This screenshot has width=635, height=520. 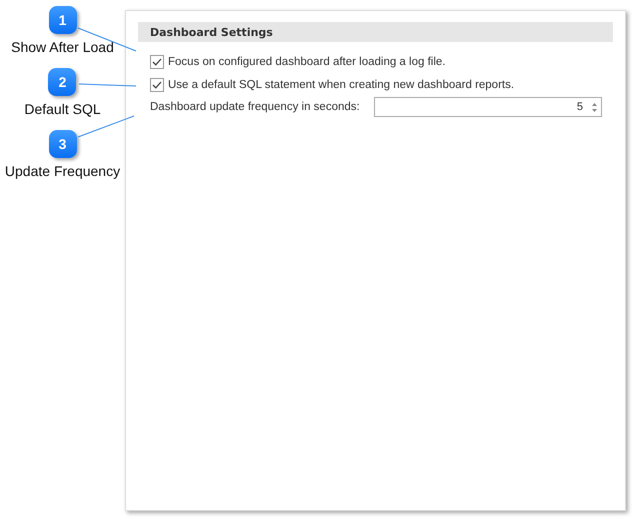 What do you see at coordinates (255, 107) in the screenshot?
I see `frequency-label: Dashboard update frequency in seconds:` at bounding box center [255, 107].